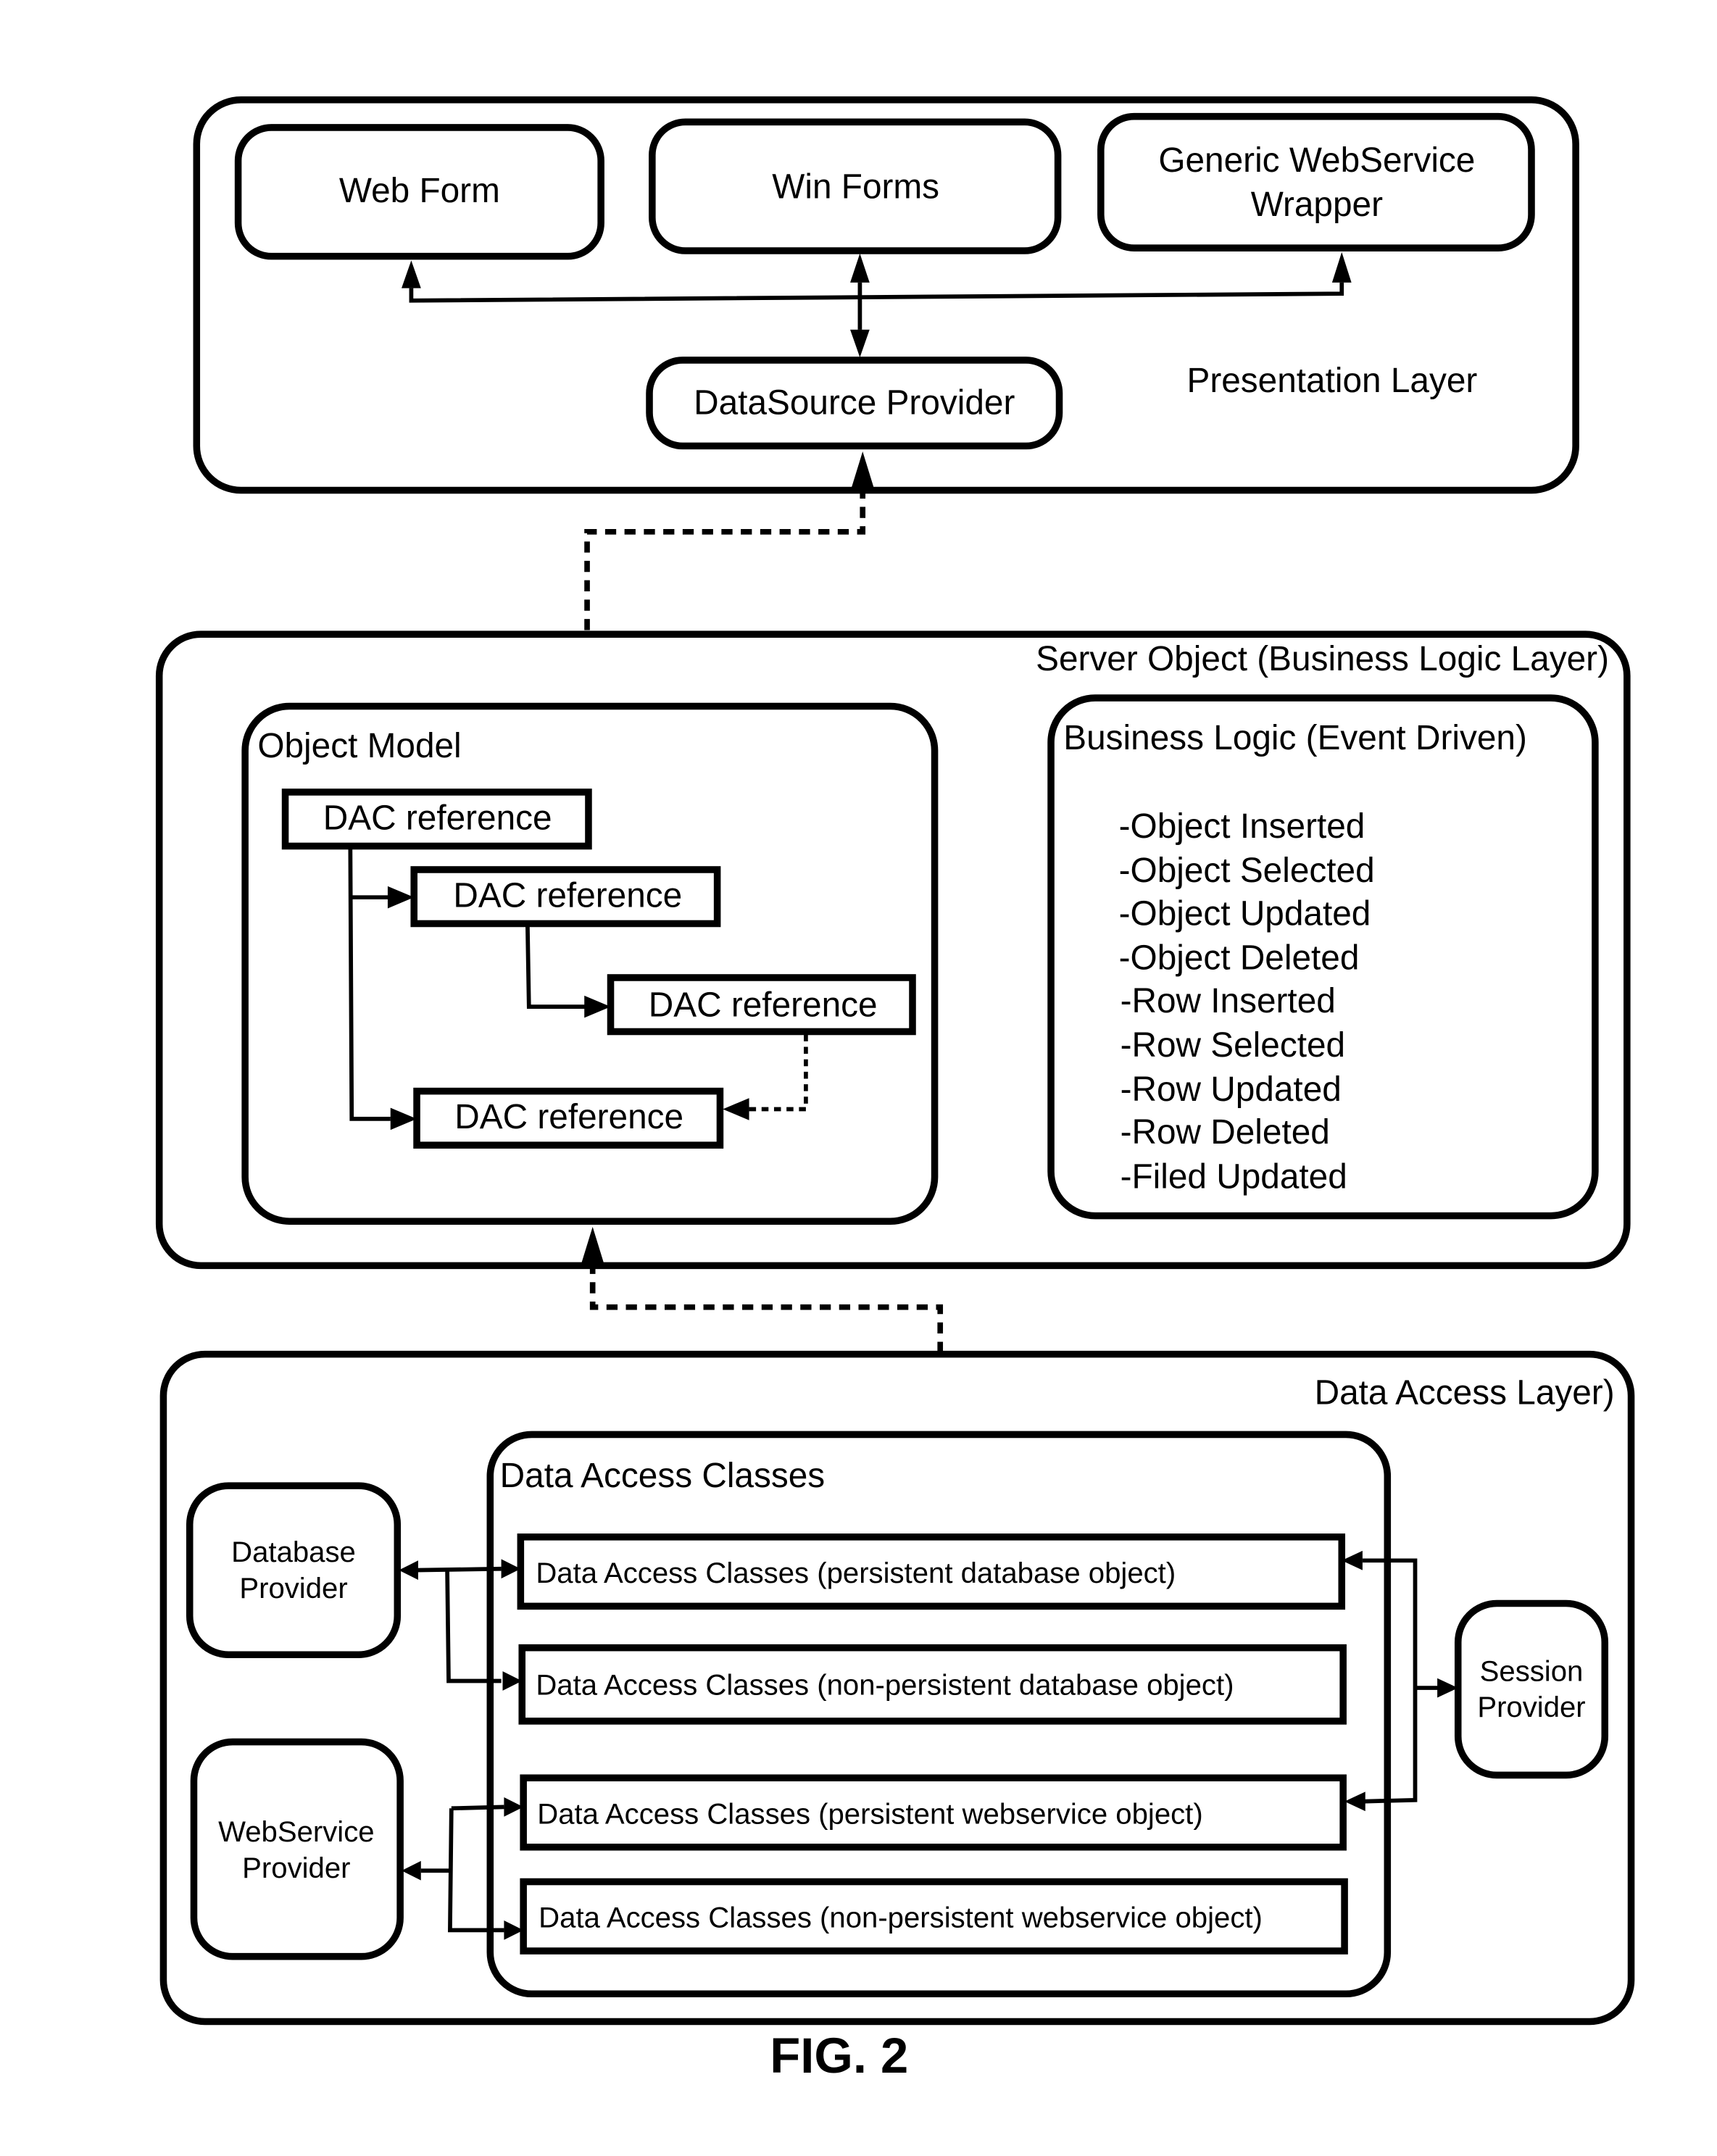 The width and height of the screenshot is (1717, 2156). I want to click on event-item: -Object Updated, so click(1245, 914).